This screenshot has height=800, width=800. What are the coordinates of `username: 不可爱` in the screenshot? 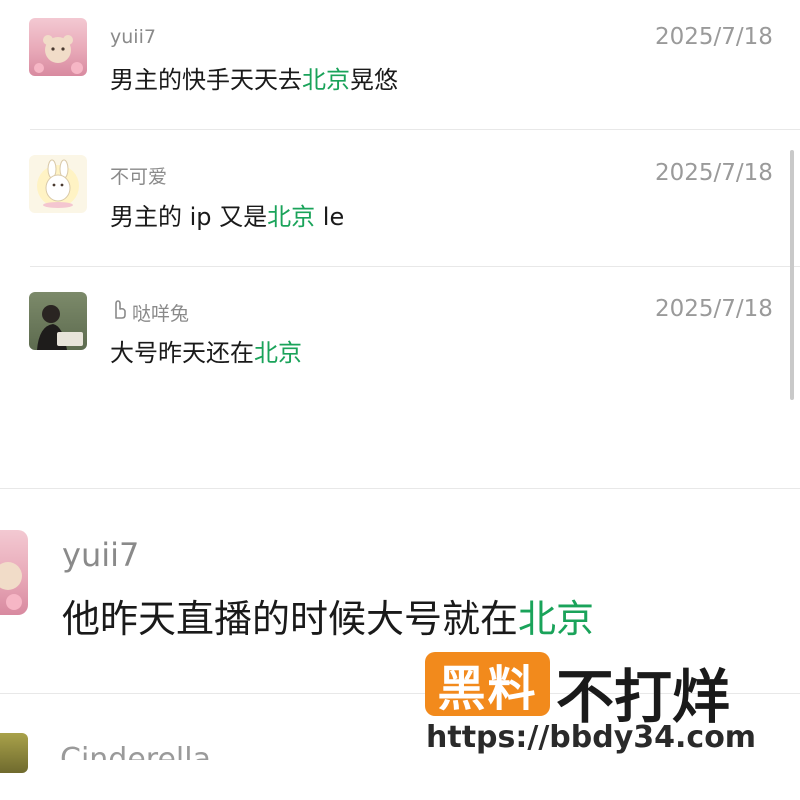 It's located at (138, 175).